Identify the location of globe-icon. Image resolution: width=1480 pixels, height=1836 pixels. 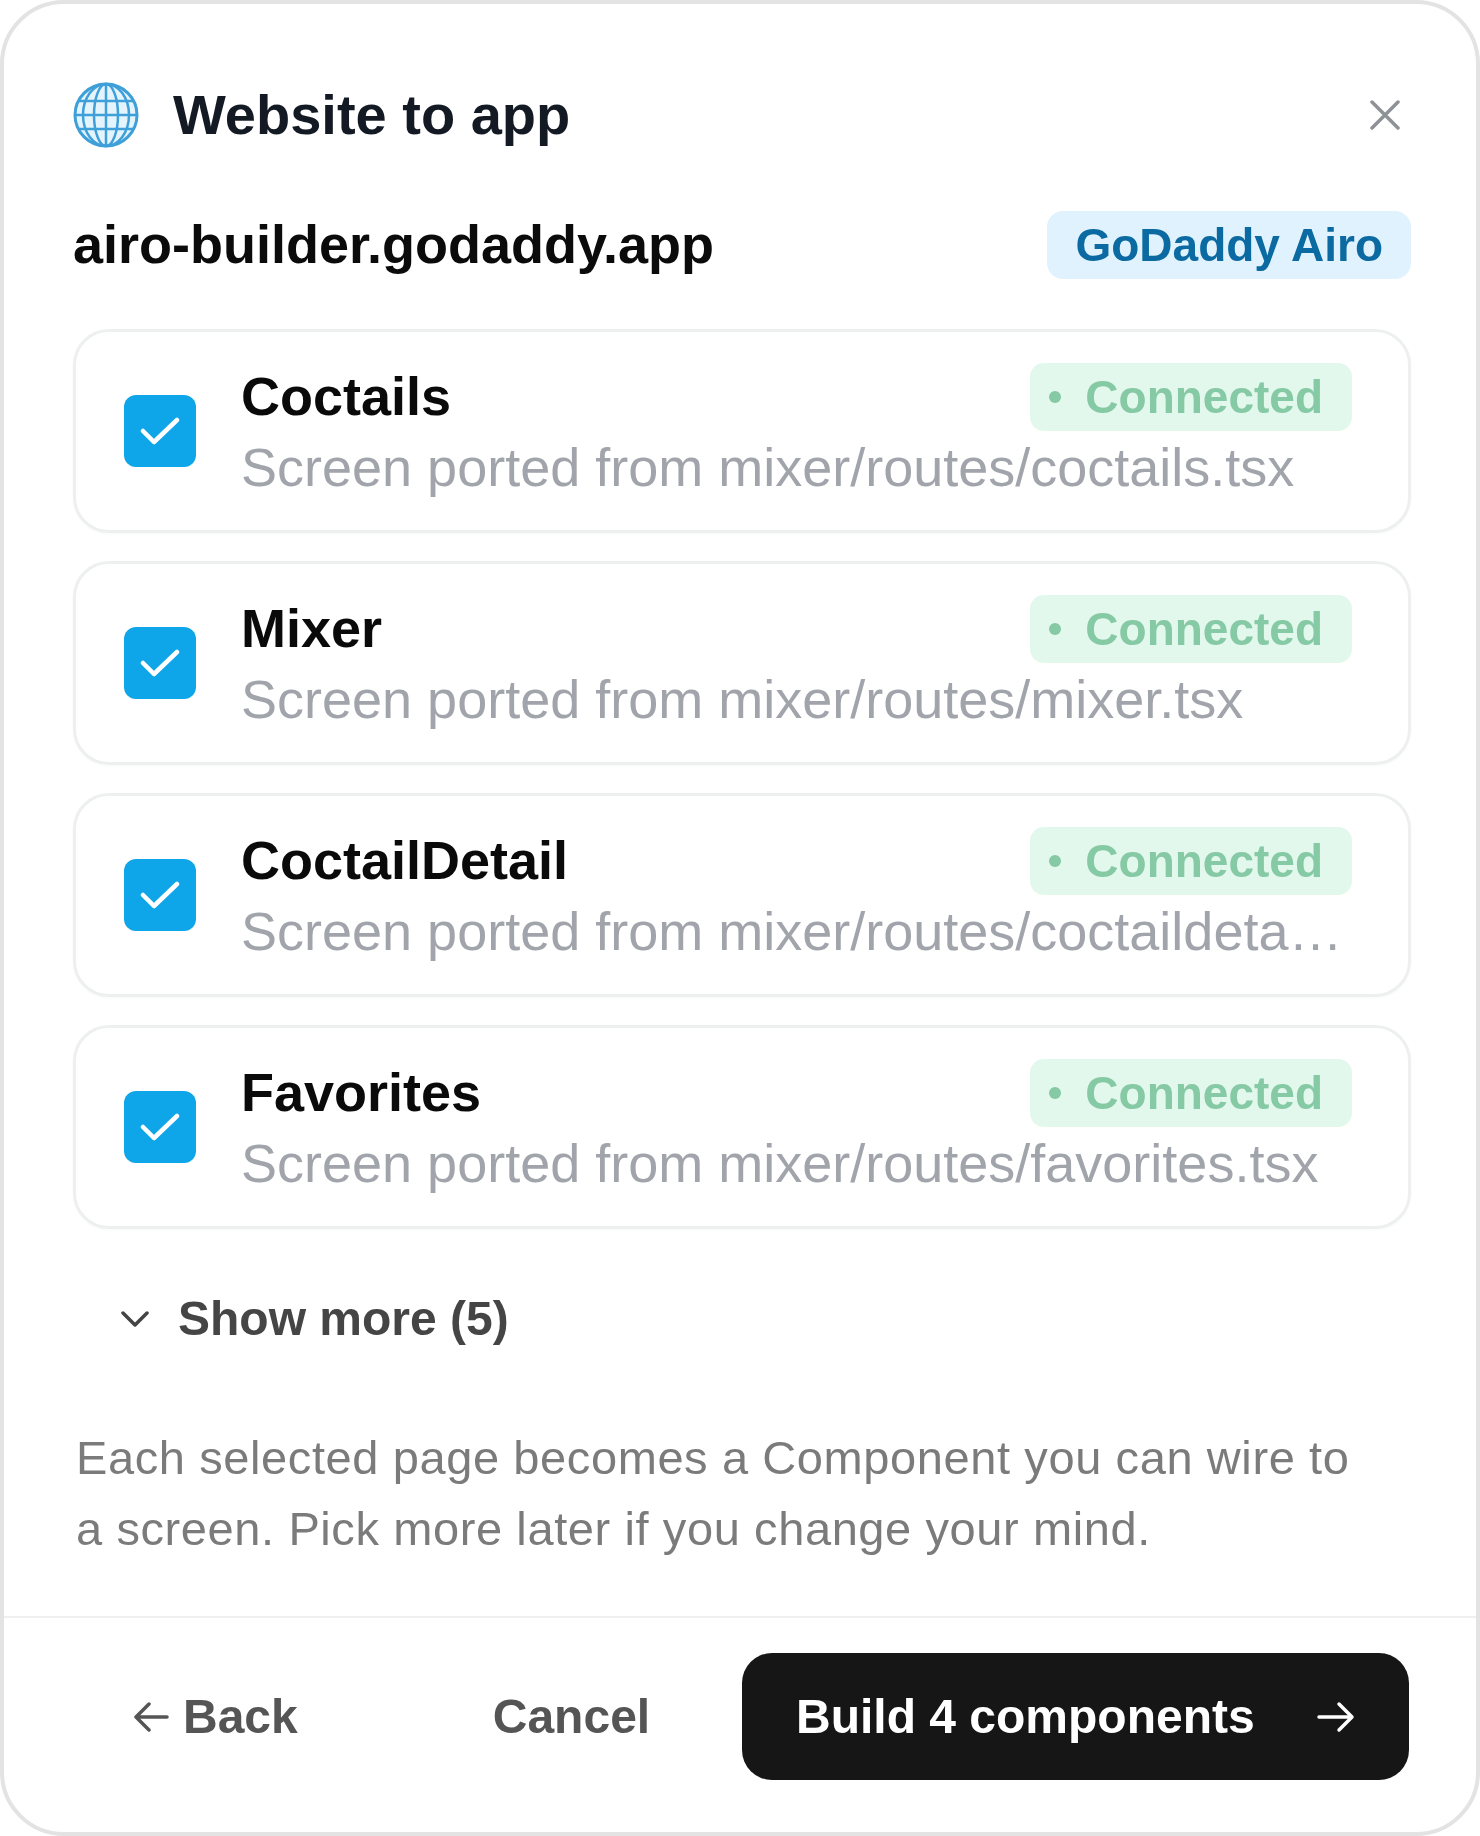
(106, 115).